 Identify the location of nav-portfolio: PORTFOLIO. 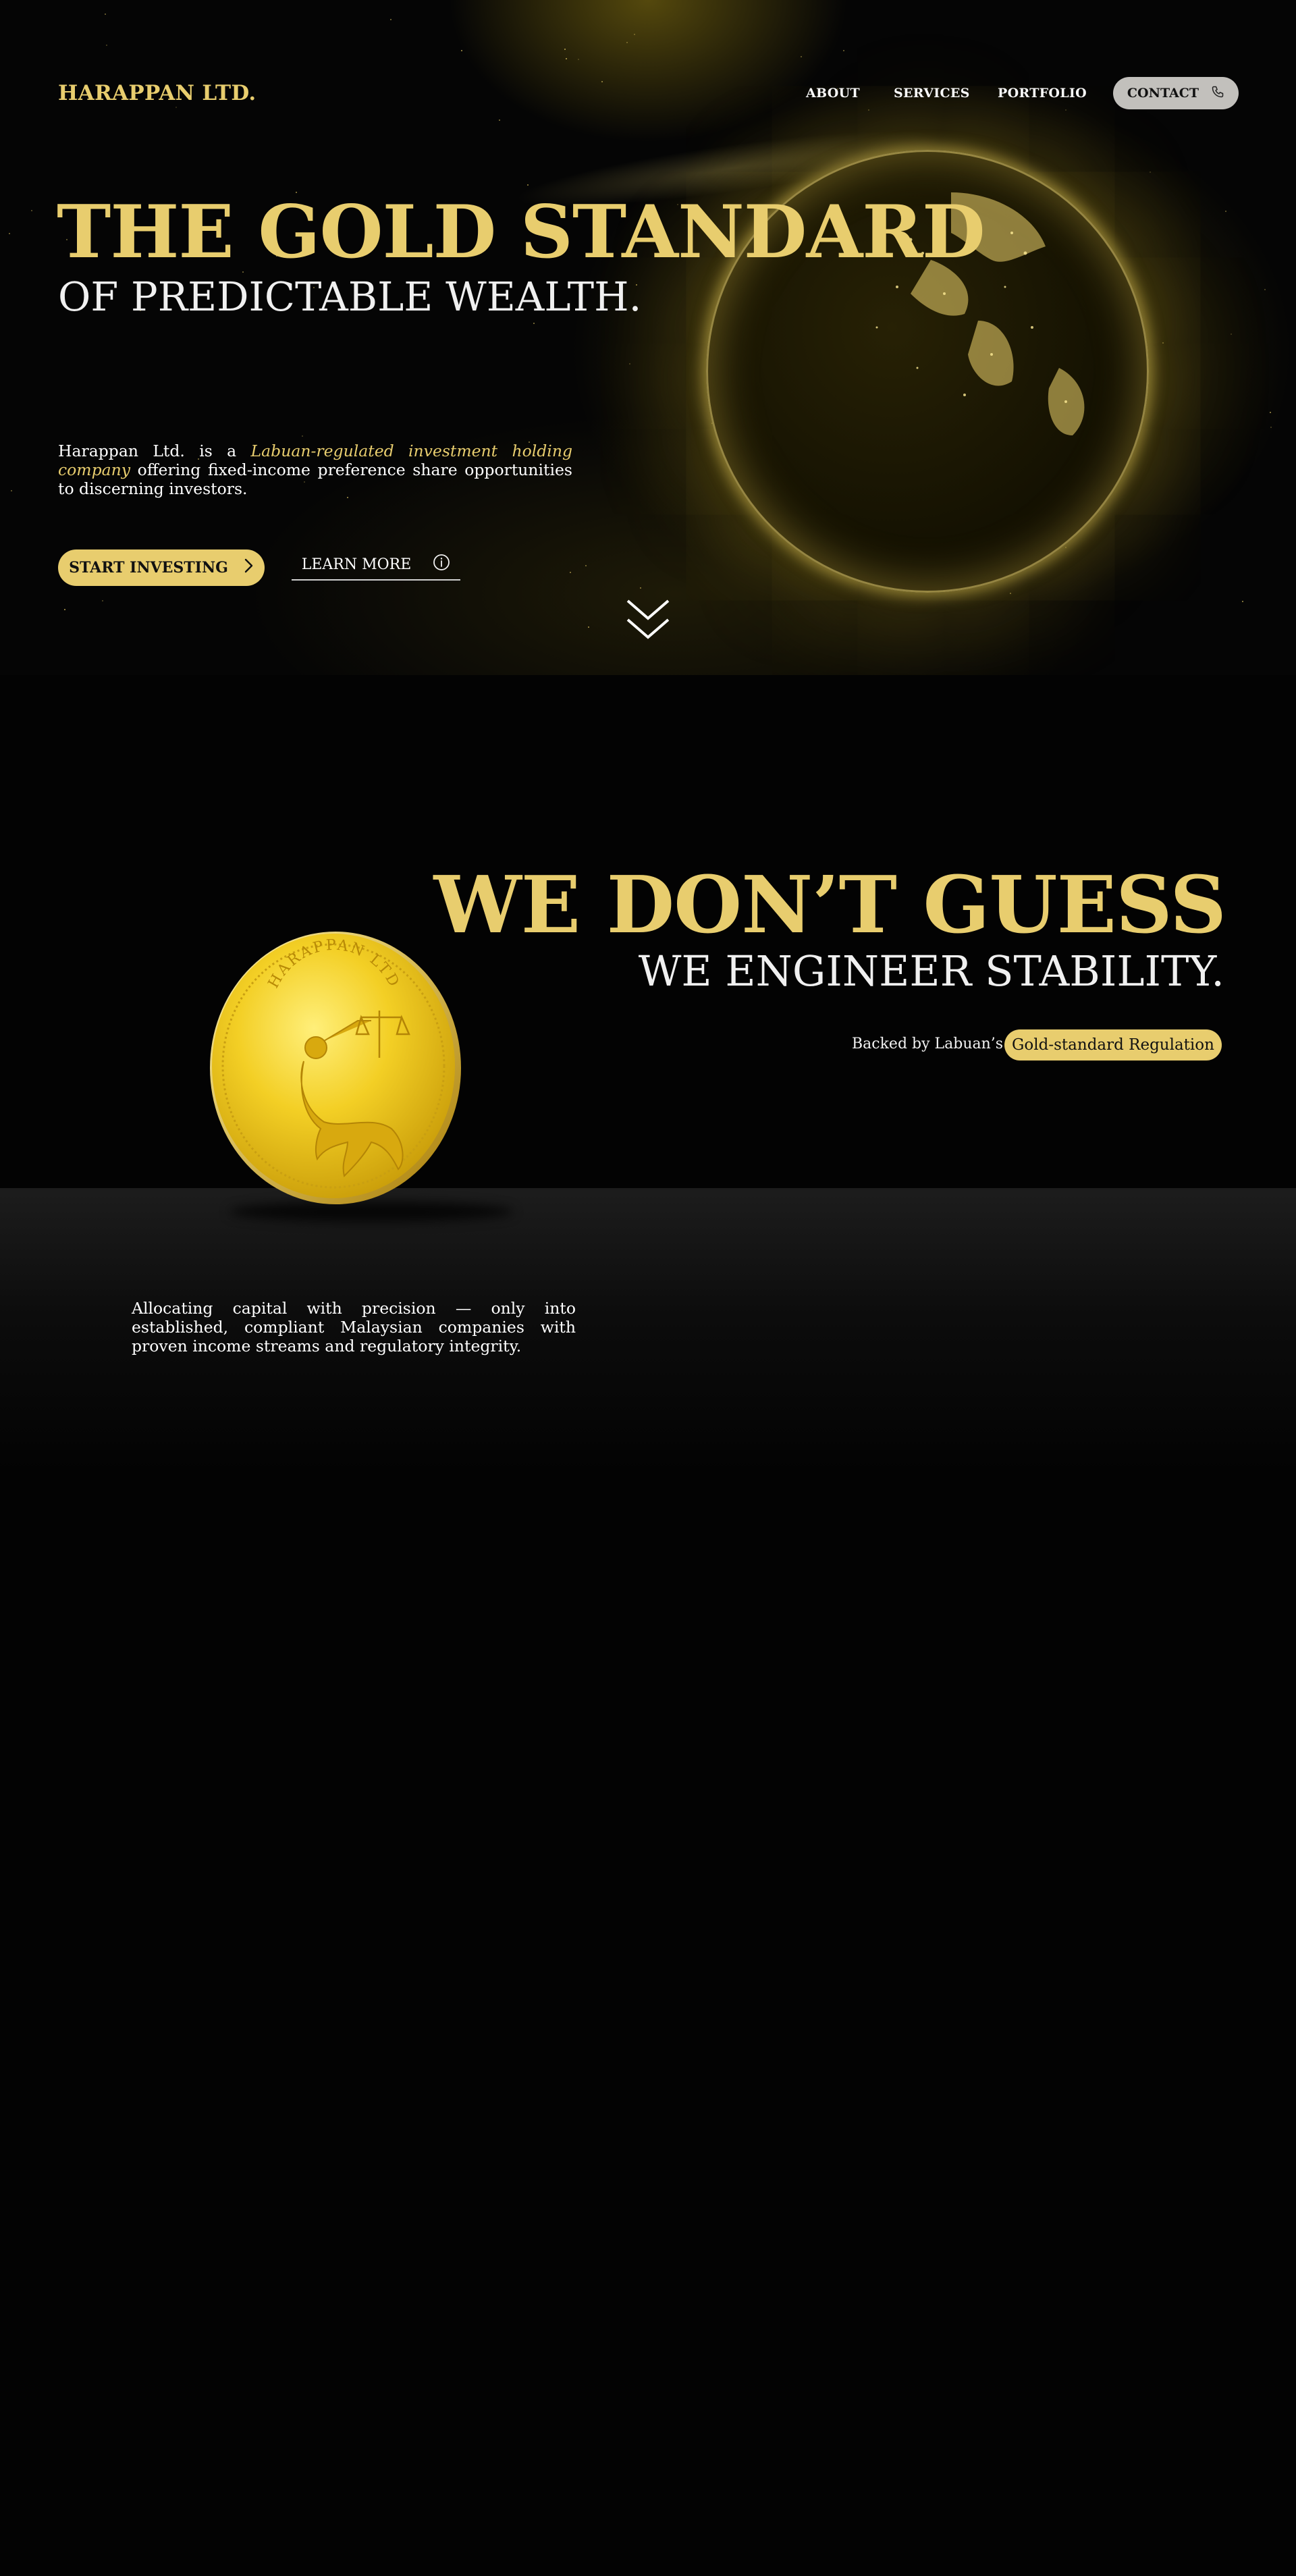
(1042, 93).